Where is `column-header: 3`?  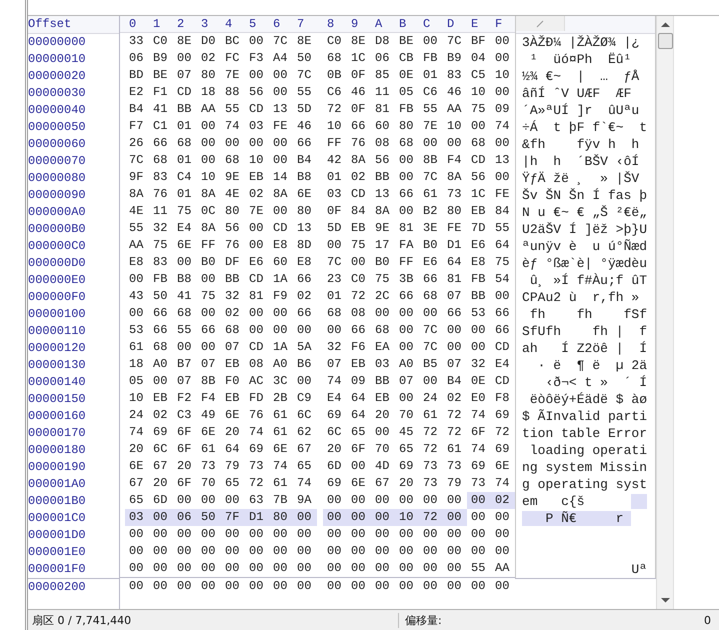 column-header: 3 is located at coordinates (205, 24).